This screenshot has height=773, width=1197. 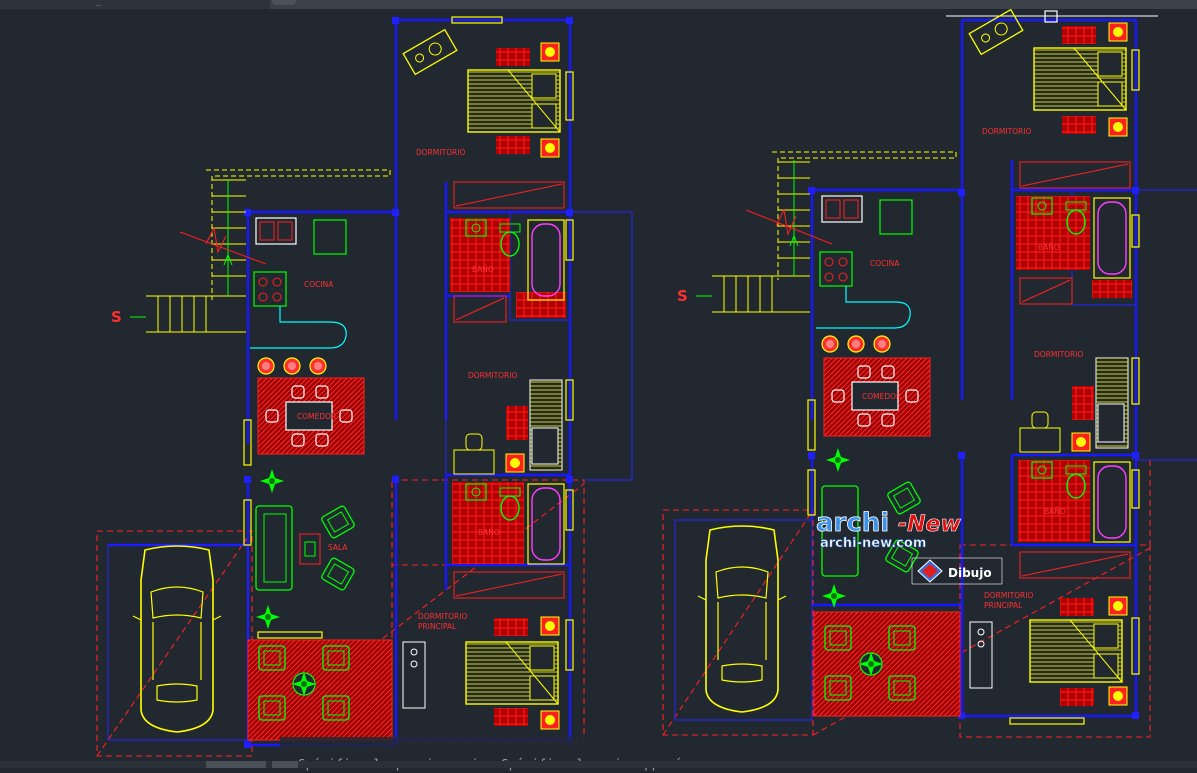 I want to click on watermark-archi-new: archi -New archi-new.com, so click(x=889, y=530).